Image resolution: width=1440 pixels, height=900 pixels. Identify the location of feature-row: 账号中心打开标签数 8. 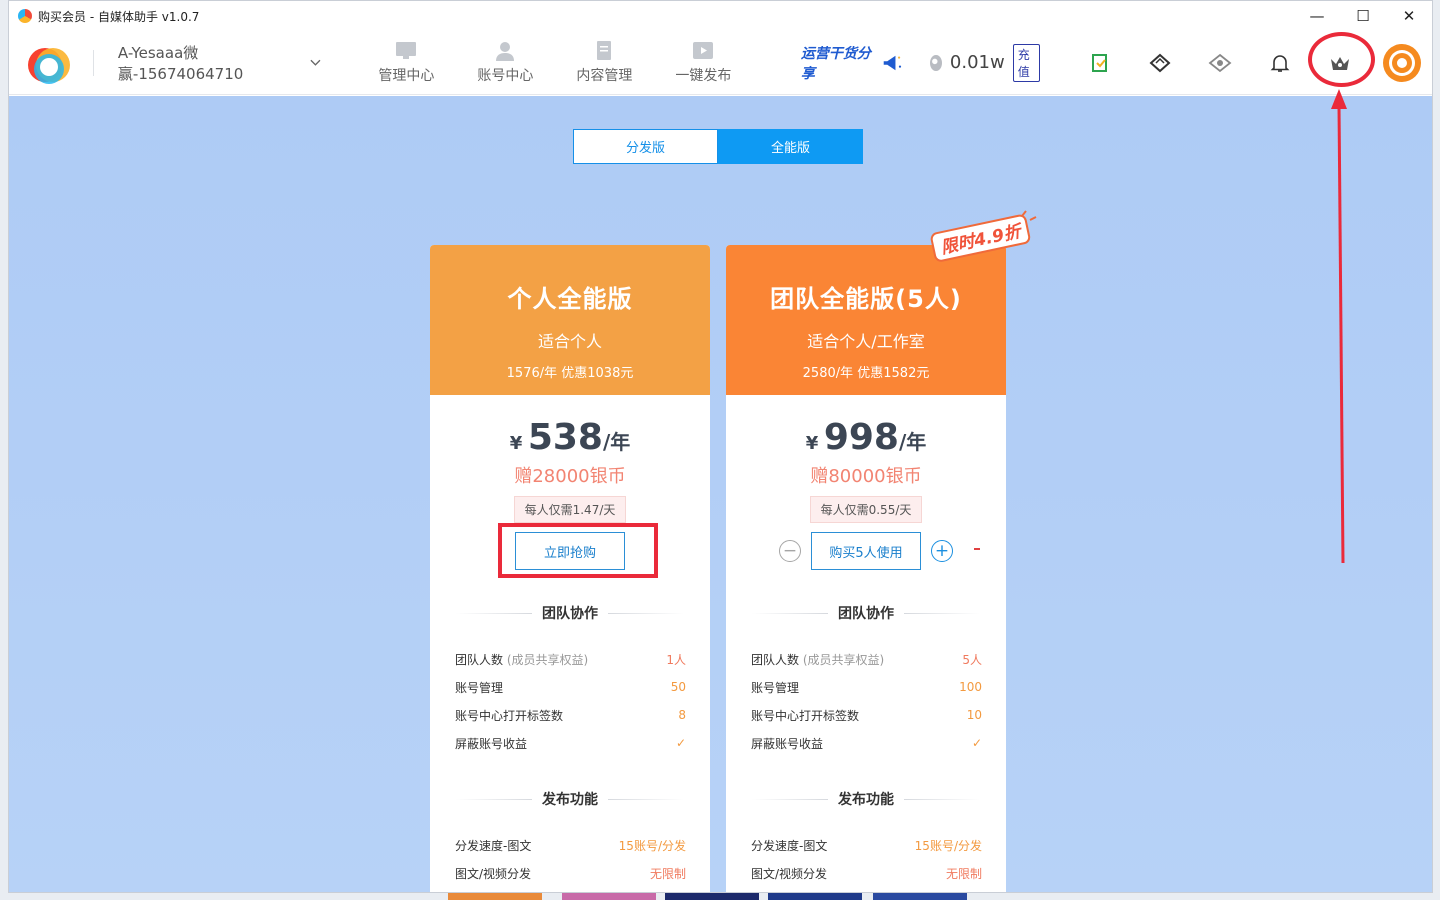
(570, 715).